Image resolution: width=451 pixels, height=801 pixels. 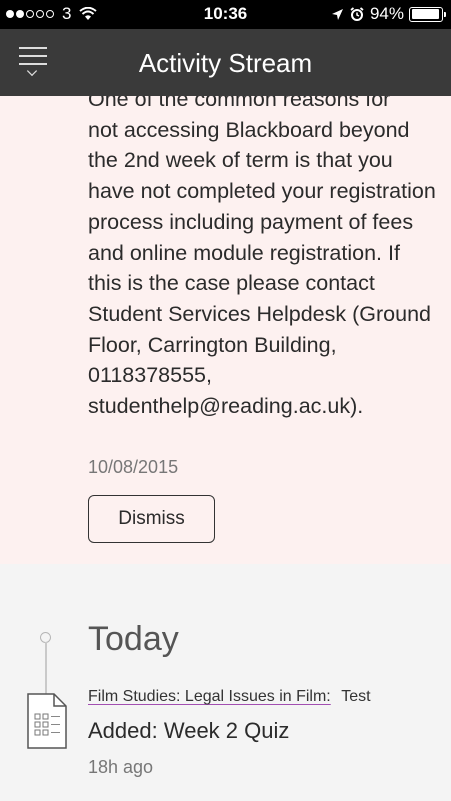 What do you see at coordinates (209, 696) in the screenshot?
I see `course-link: Film Studies: Legal Issues in Film:` at bounding box center [209, 696].